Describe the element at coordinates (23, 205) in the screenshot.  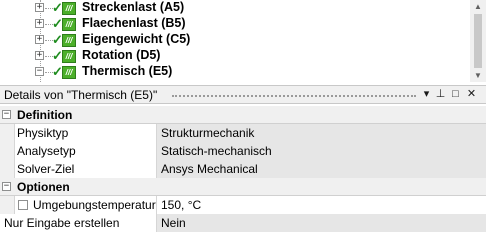
I see `parameter-checkbox` at that location.